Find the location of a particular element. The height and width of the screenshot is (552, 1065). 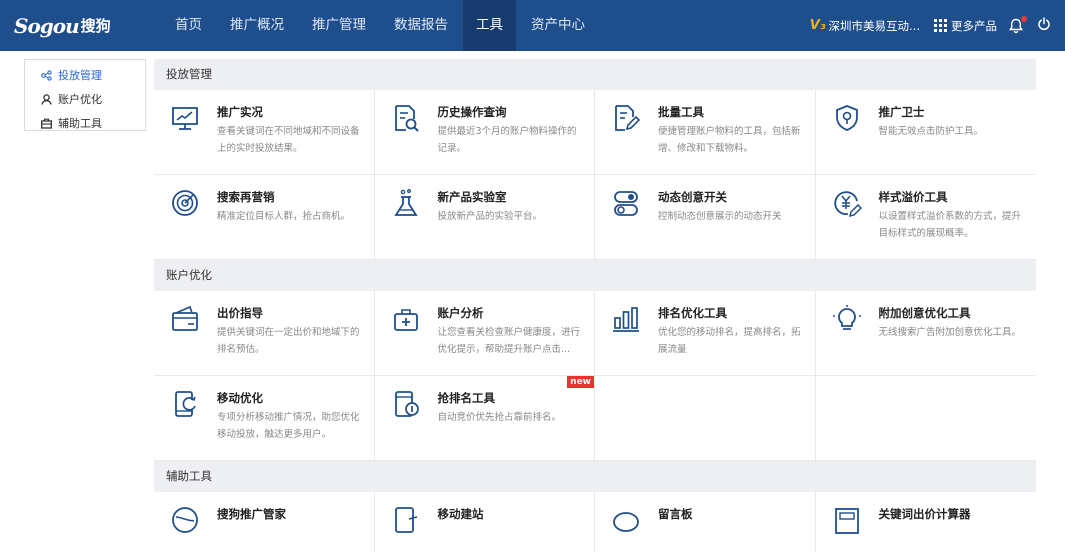

nav-home: 首页 is located at coordinates (188, 25).